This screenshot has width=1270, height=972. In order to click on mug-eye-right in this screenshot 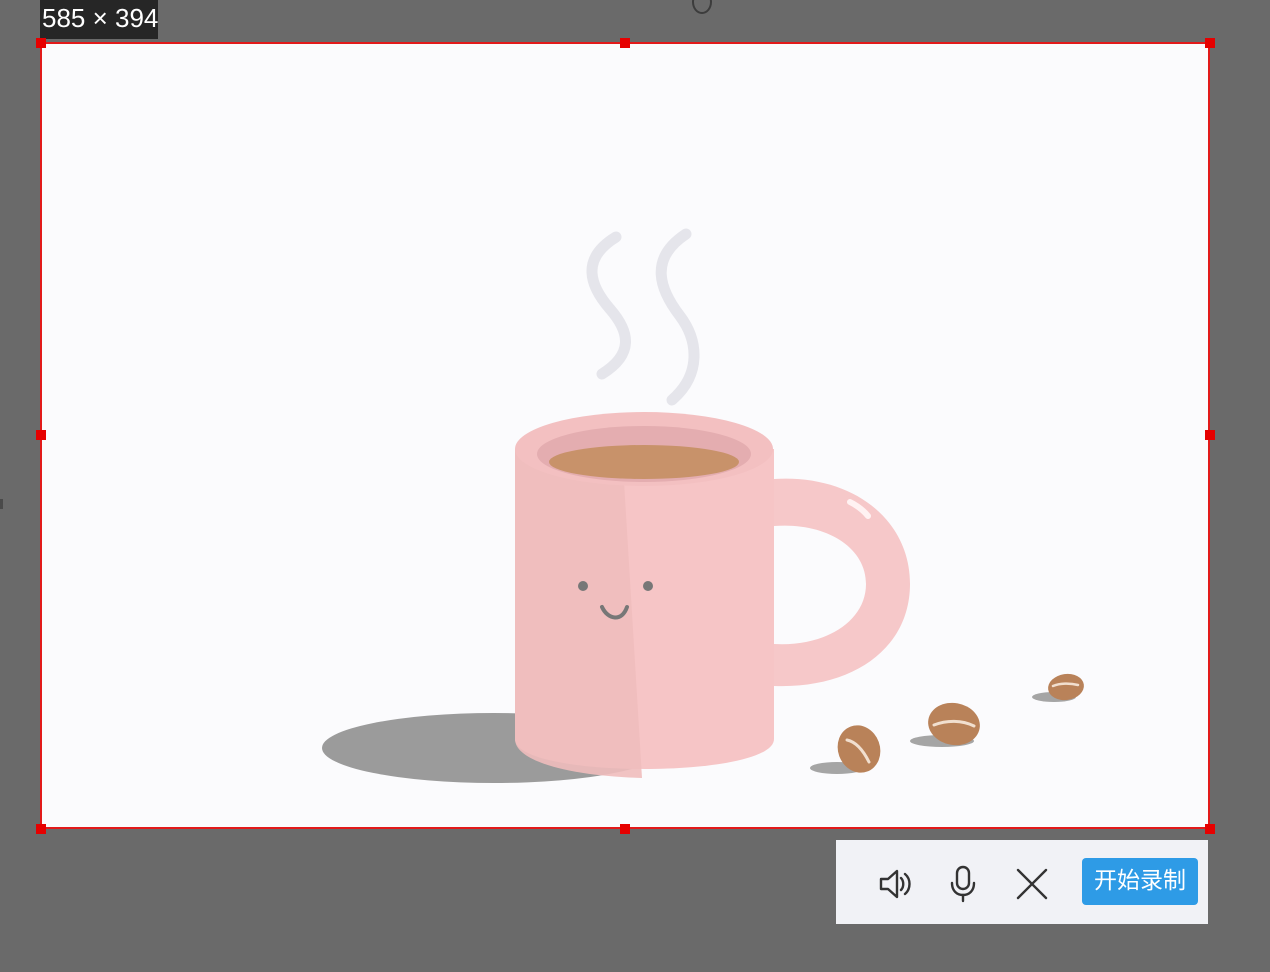, I will do `click(648, 586)`.